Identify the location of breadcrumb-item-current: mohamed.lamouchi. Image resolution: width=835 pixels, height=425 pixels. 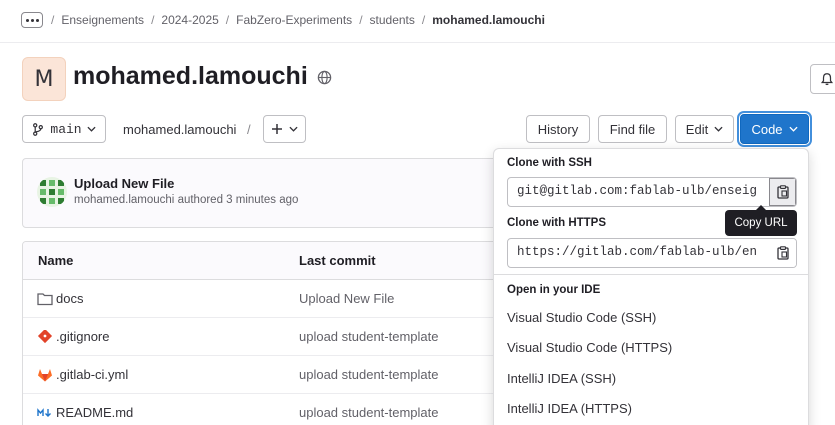
(488, 20).